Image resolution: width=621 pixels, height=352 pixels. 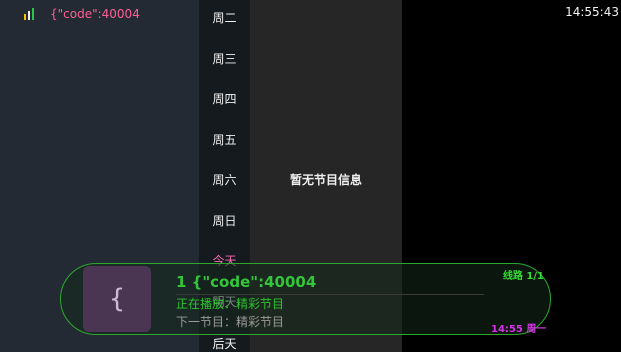 I want to click on channel-item: {"code":40004, so click(x=82, y=14).